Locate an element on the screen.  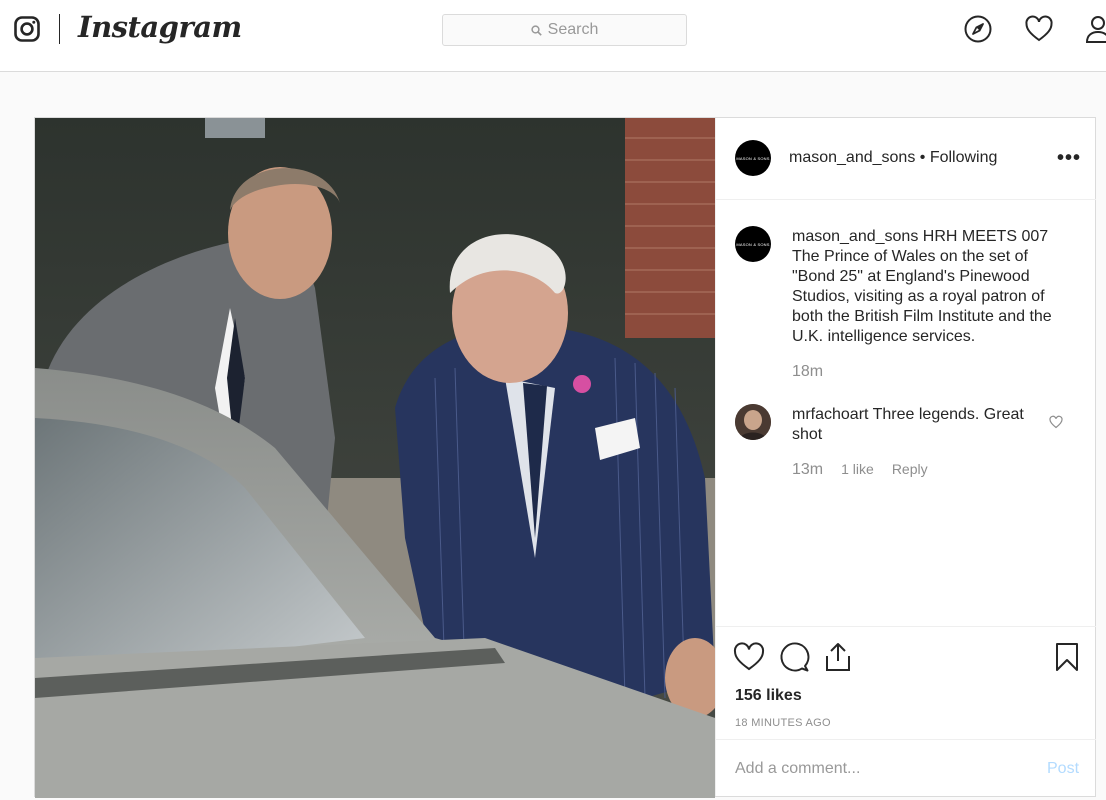
comment-likes-link: 1 like is located at coordinates (857, 469).